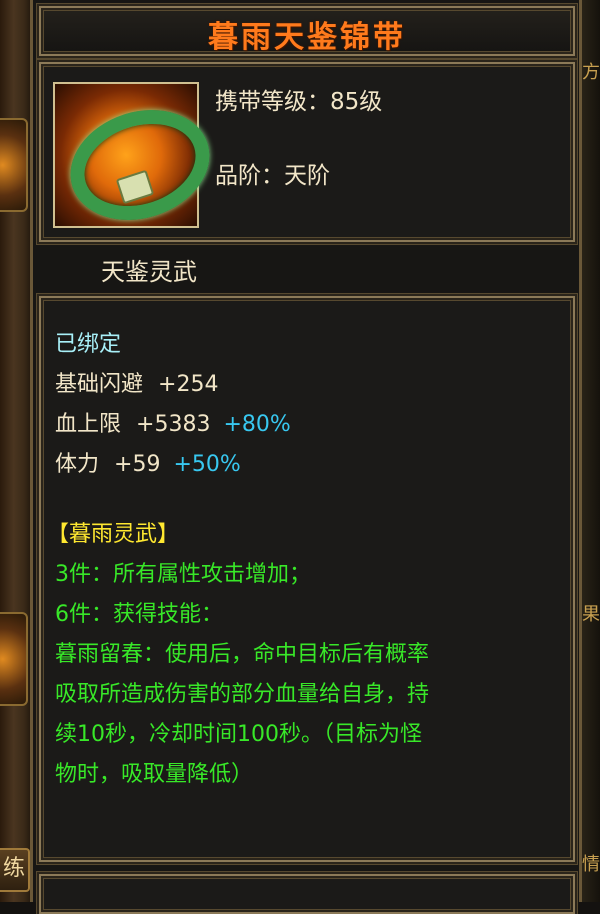 The height and width of the screenshot is (914, 600). I want to click on stat-value: +254, so click(188, 384).